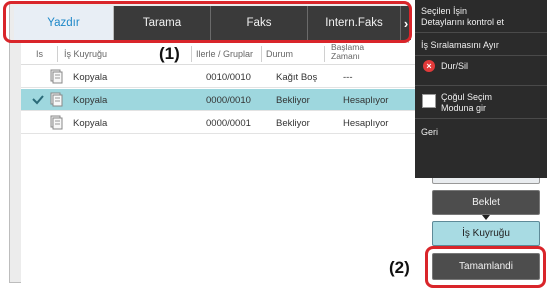 This screenshot has width=547, height=293. I want to click on completed-highlight-frame, so click(485, 267).